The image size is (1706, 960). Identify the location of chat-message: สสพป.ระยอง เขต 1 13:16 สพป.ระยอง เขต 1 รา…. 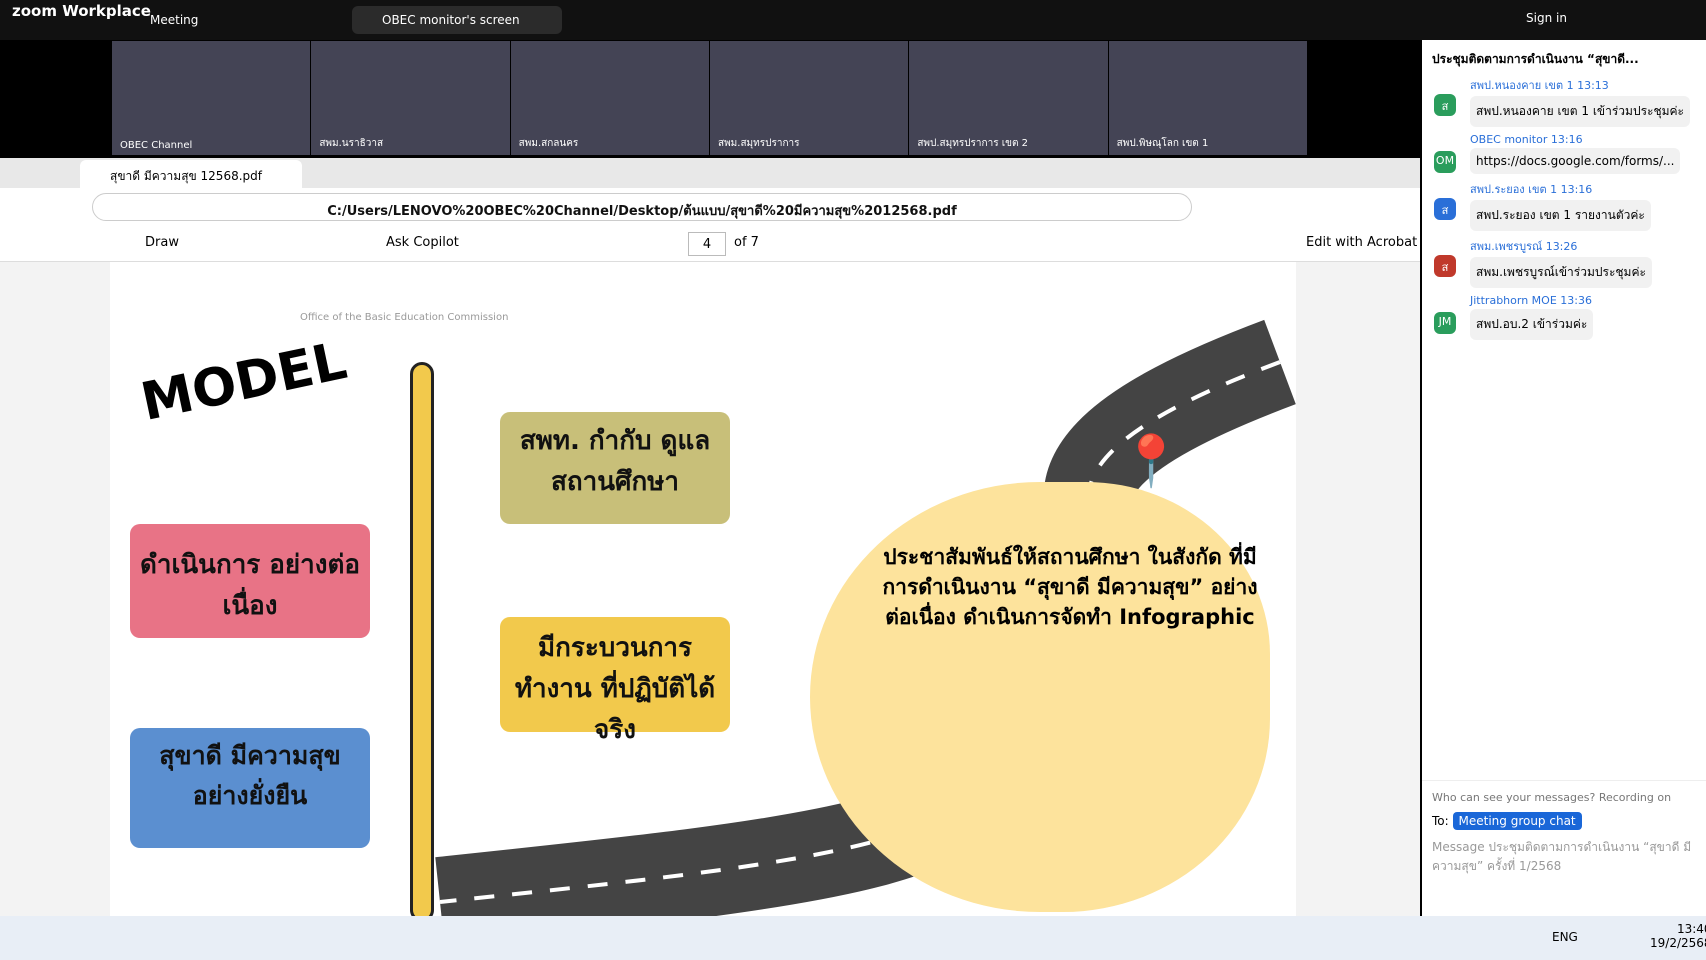
(1564, 205).